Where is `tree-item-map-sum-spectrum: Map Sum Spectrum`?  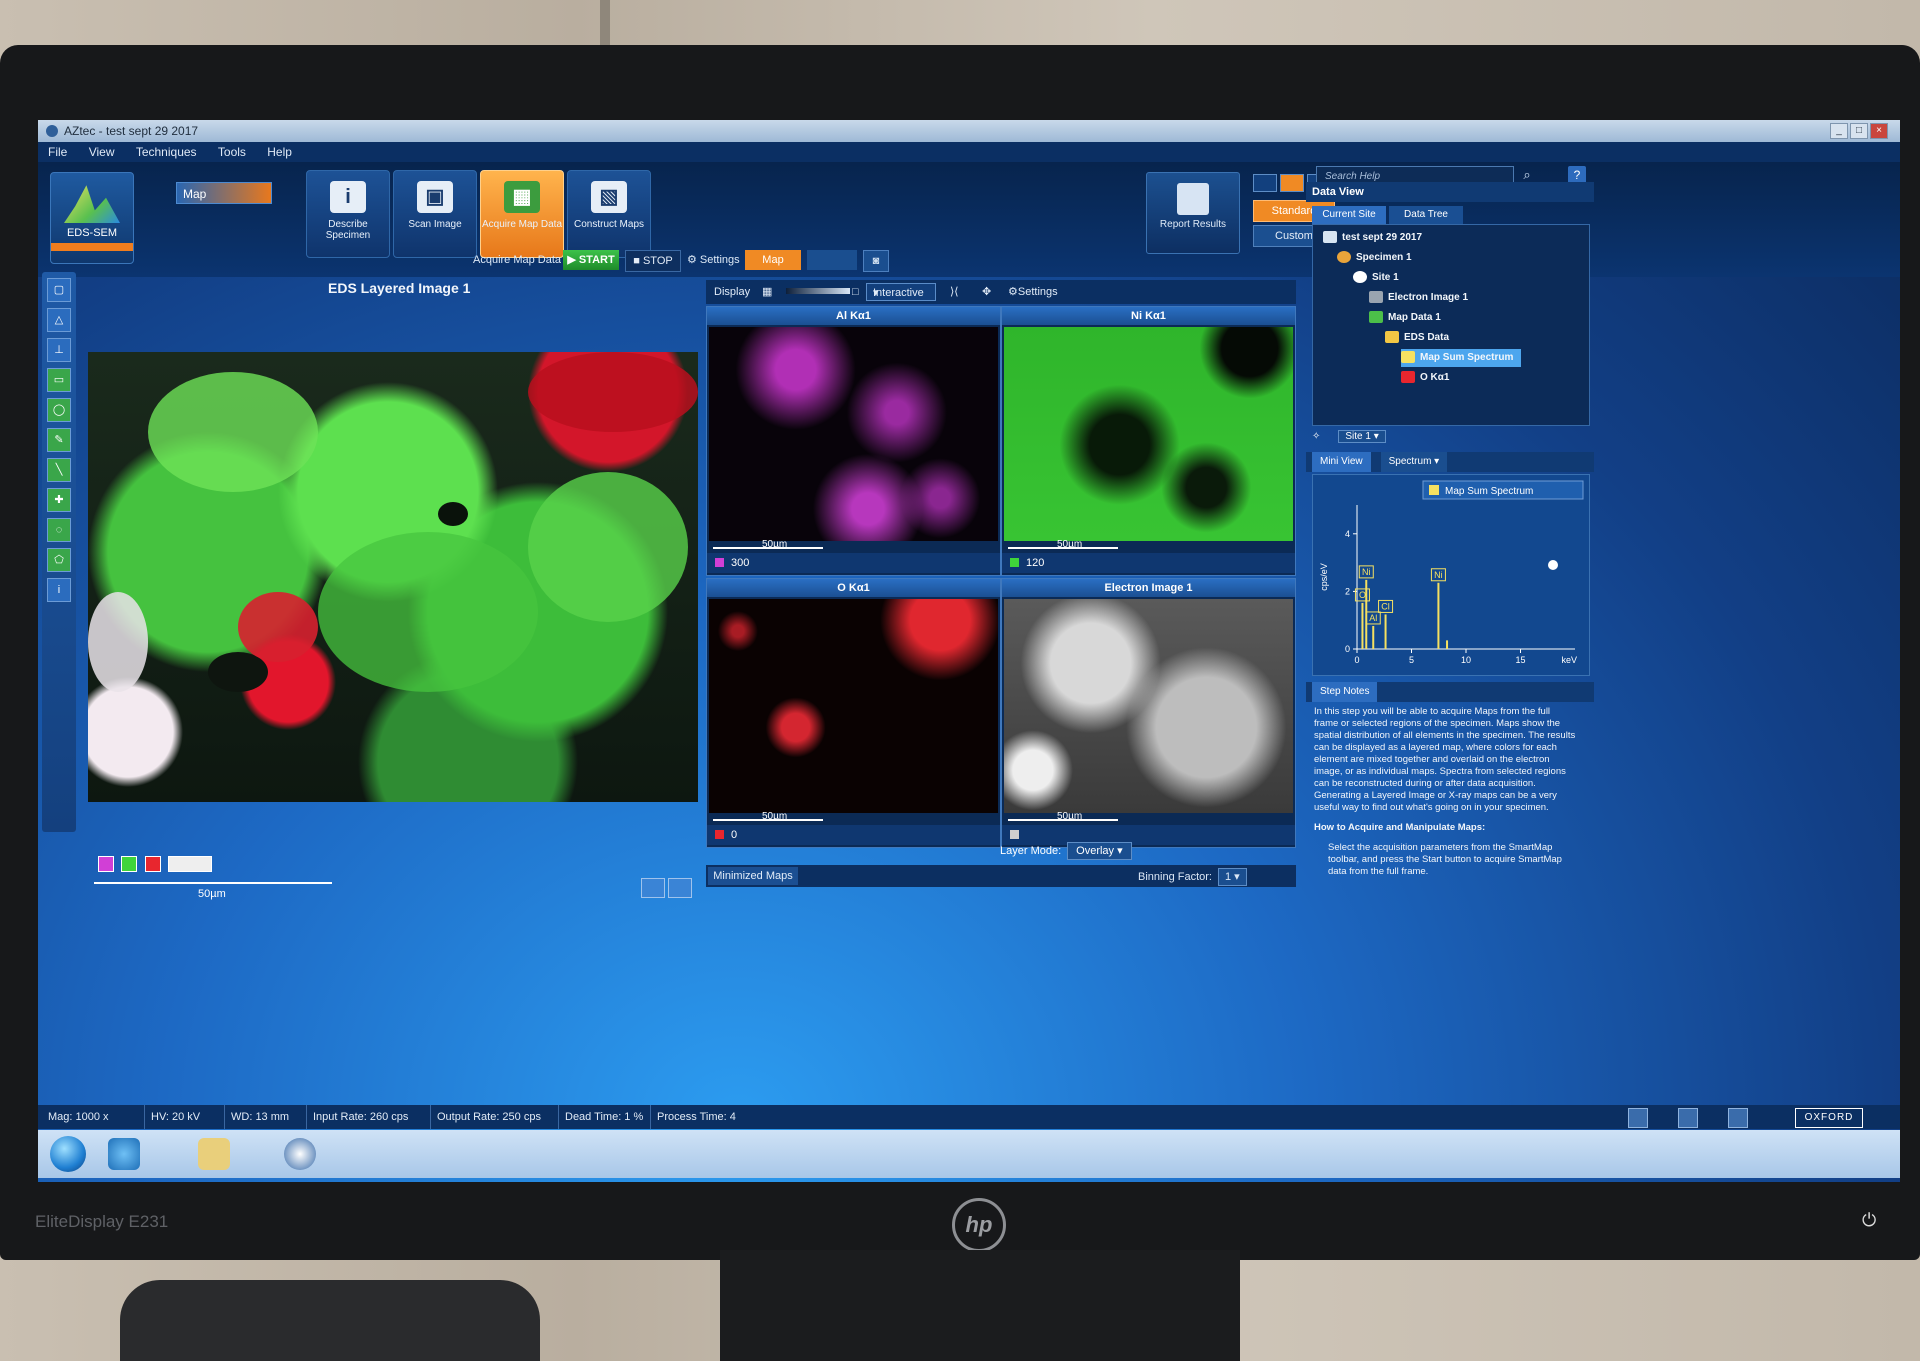
tree-item-map-sum-spectrum: Map Sum Spectrum is located at coordinates (1461, 358).